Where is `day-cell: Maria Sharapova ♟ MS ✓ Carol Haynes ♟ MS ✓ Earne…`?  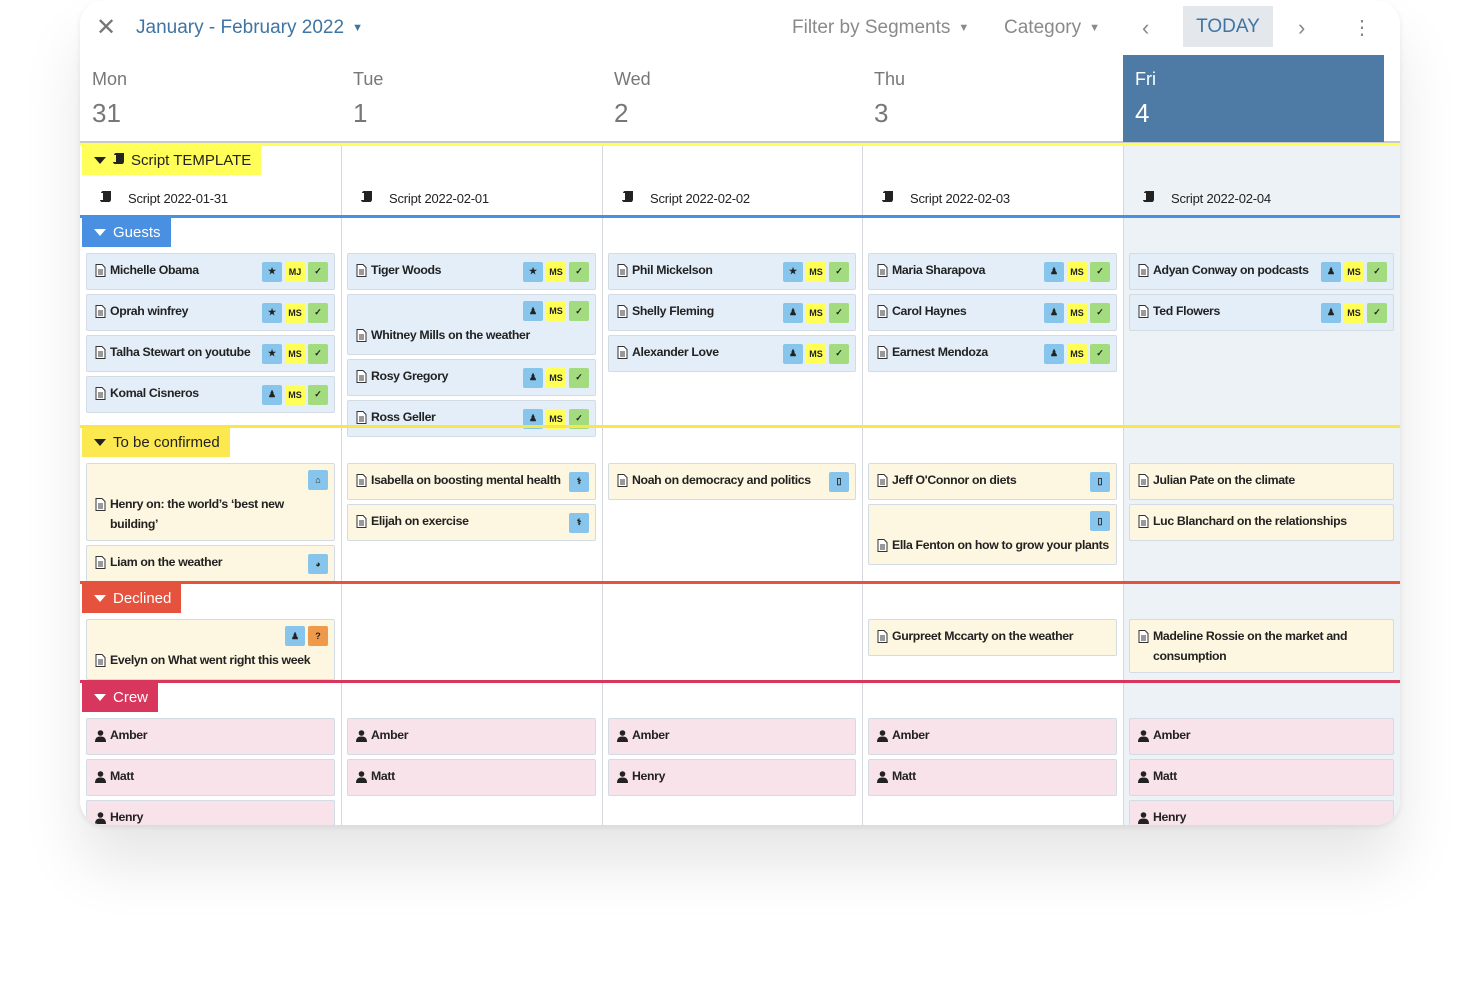 day-cell: Maria Sharapova ♟ MS ✓ Carol Haynes ♟ MS ✓ Earne… is located at coordinates (992, 345).